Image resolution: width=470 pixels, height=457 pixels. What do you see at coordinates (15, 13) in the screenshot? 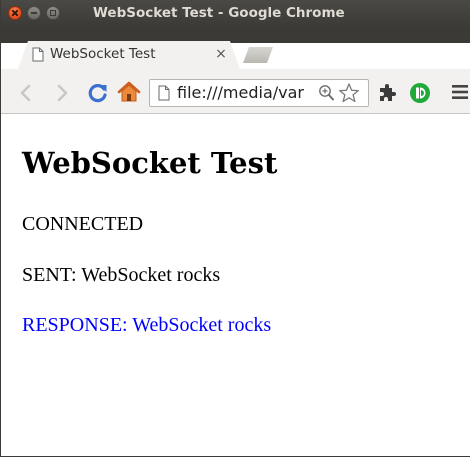
I see `close-window-button` at bounding box center [15, 13].